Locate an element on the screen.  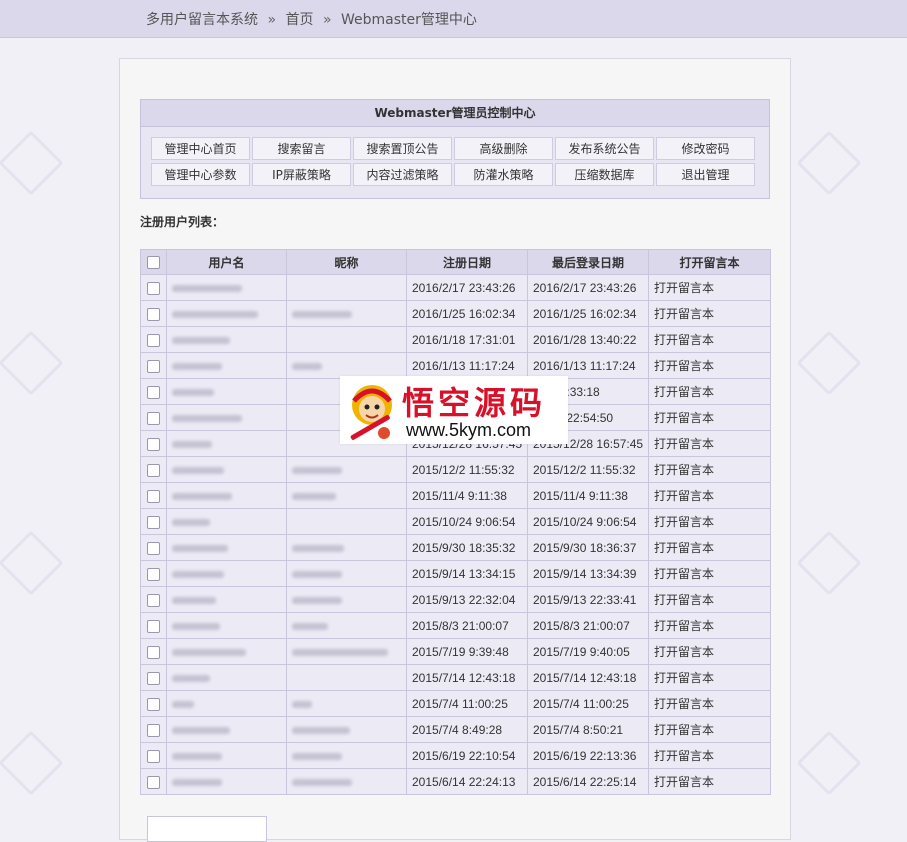
control-panel-title: Webmaster管理员控制中心 is located at coordinates (455, 113).